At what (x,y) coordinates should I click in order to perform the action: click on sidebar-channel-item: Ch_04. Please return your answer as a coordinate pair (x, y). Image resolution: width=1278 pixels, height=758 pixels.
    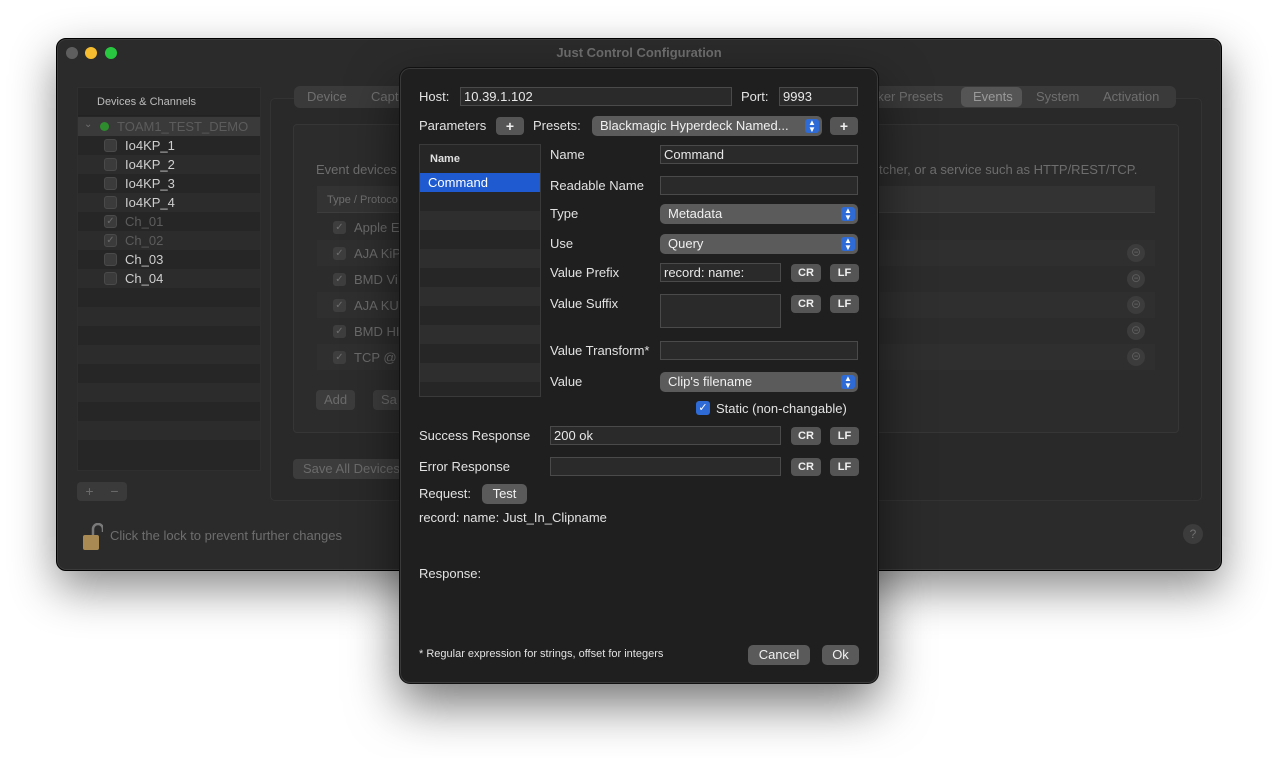
    Looking at the image, I should click on (169, 278).